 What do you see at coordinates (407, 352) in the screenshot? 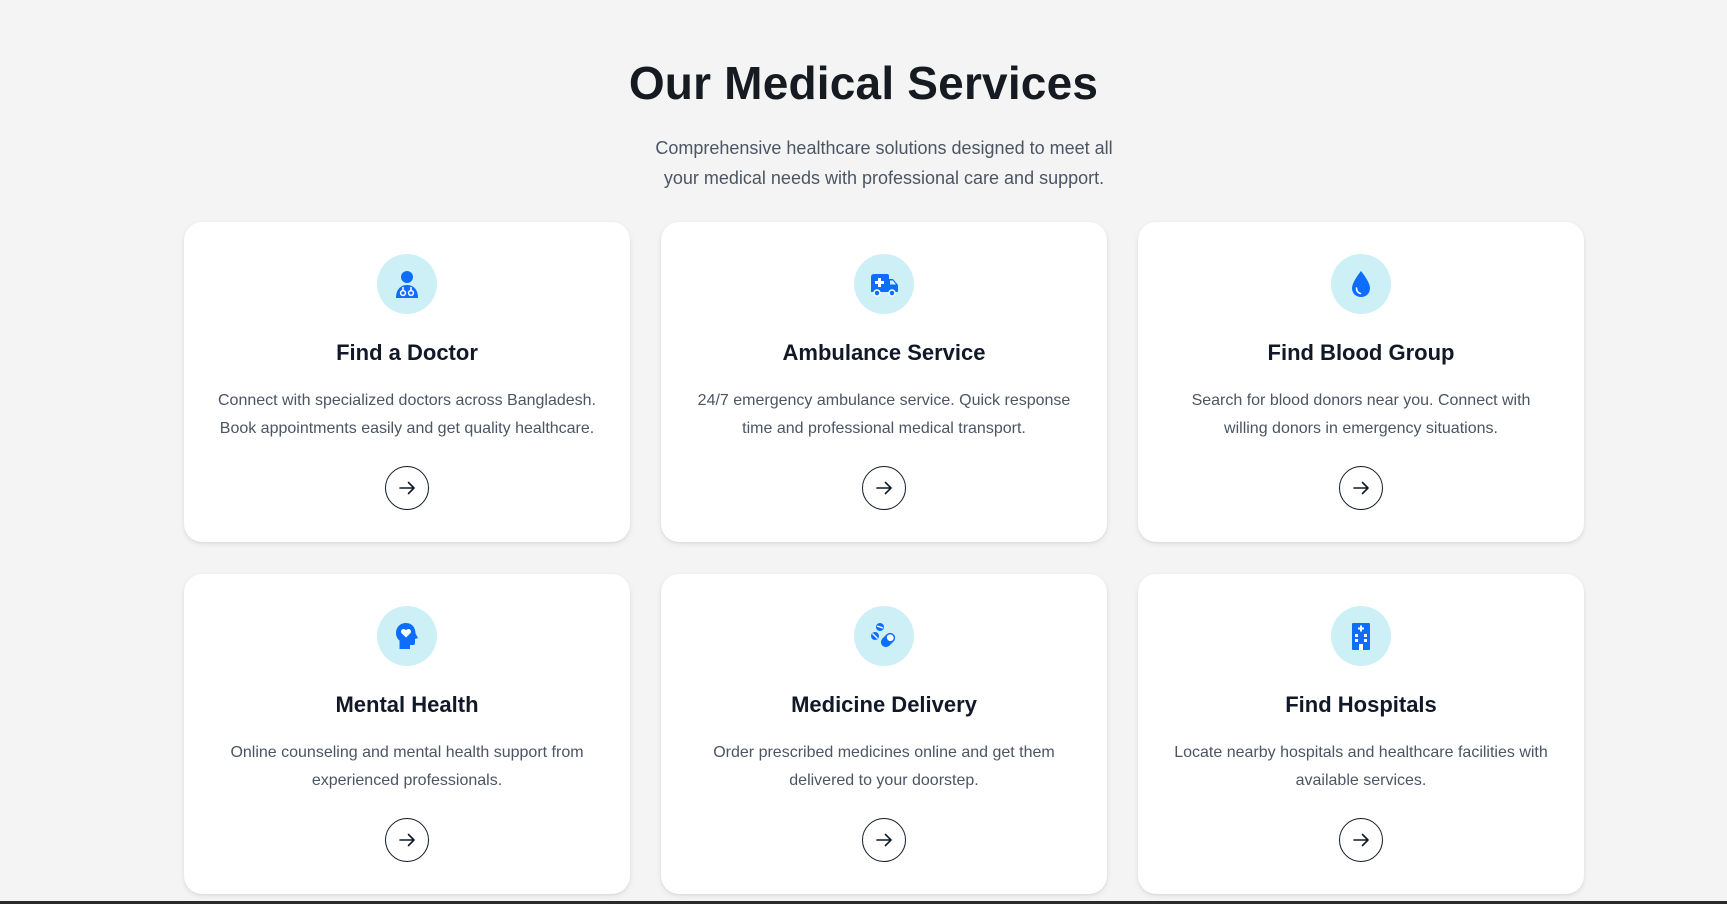
I see `card-title: Find a Doctor` at bounding box center [407, 352].